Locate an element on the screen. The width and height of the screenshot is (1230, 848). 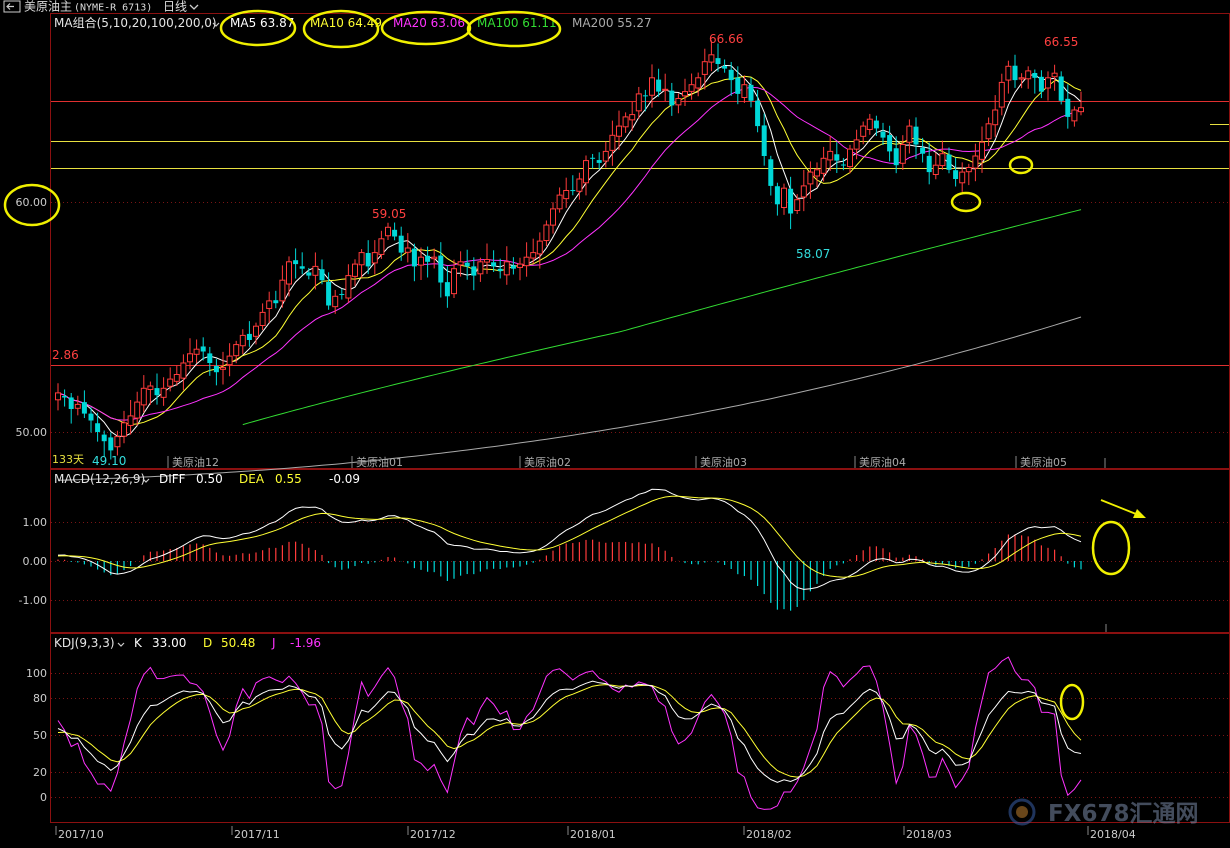
macd-y-label-0: 0.00 is located at coordinates (35, 561).